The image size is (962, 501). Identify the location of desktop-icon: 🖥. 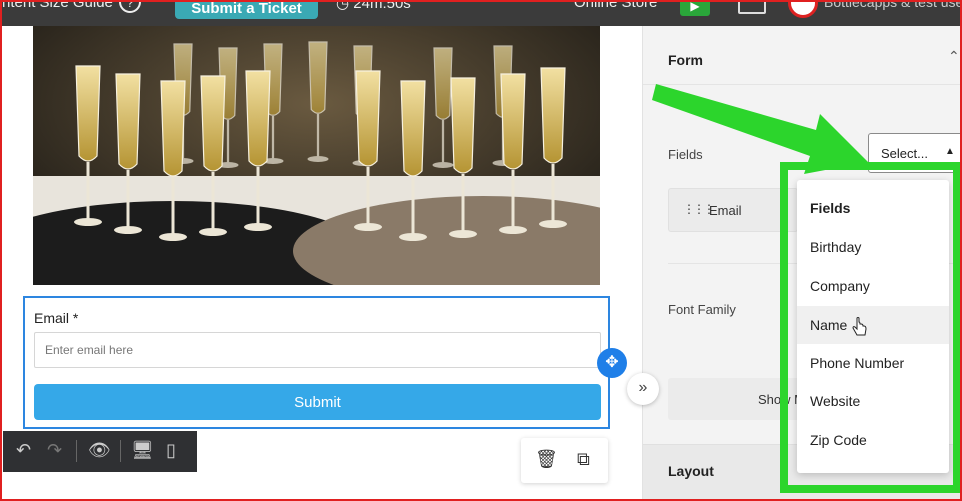
(142, 450).